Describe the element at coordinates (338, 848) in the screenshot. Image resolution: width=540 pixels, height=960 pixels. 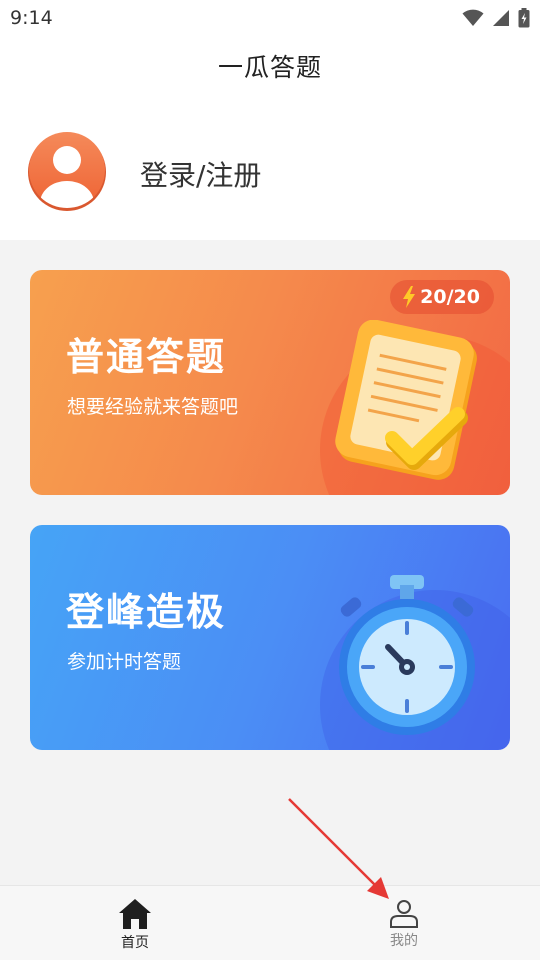
I see `annotation-arrow-icon` at that location.